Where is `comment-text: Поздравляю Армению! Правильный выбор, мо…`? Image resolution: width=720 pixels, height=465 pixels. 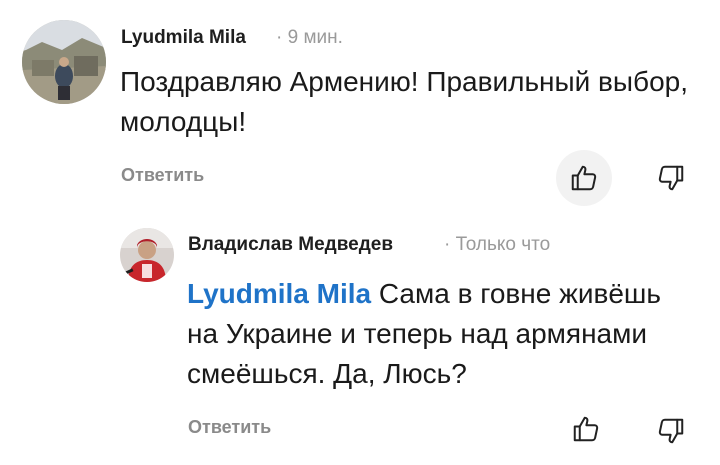
comment-text: Поздравляю Армению! Правильный выбор, мо… is located at coordinates (404, 101).